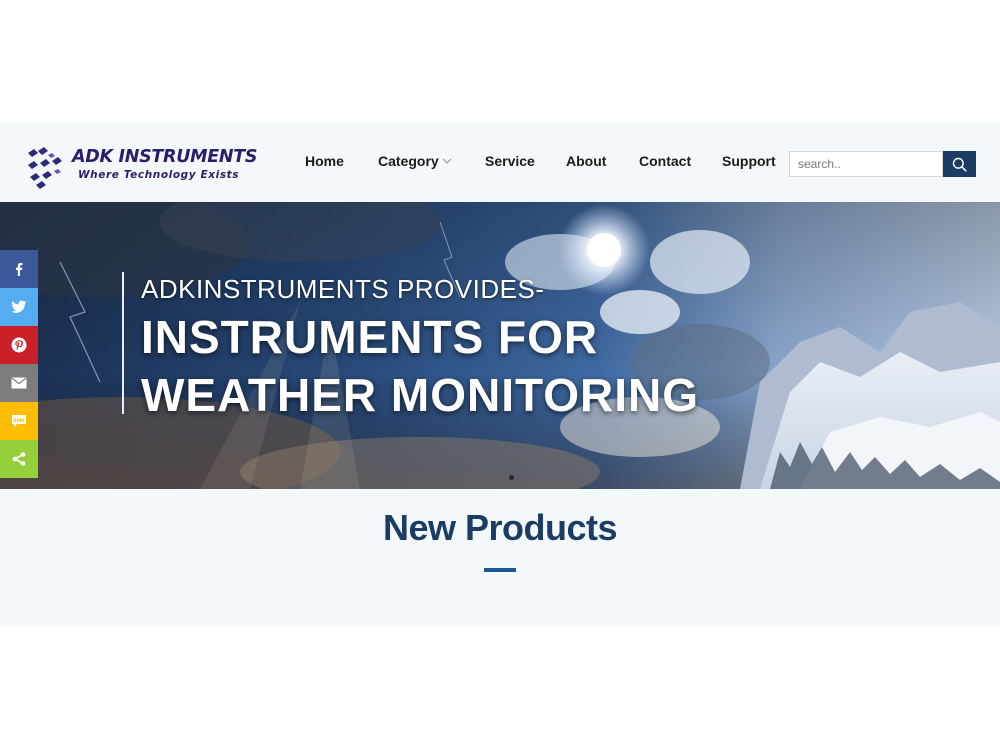 The height and width of the screenshot is (750, 1000). Describe the element at coordinates (749, 161) in the screenshot. I see `nav-support: Support` at that location.